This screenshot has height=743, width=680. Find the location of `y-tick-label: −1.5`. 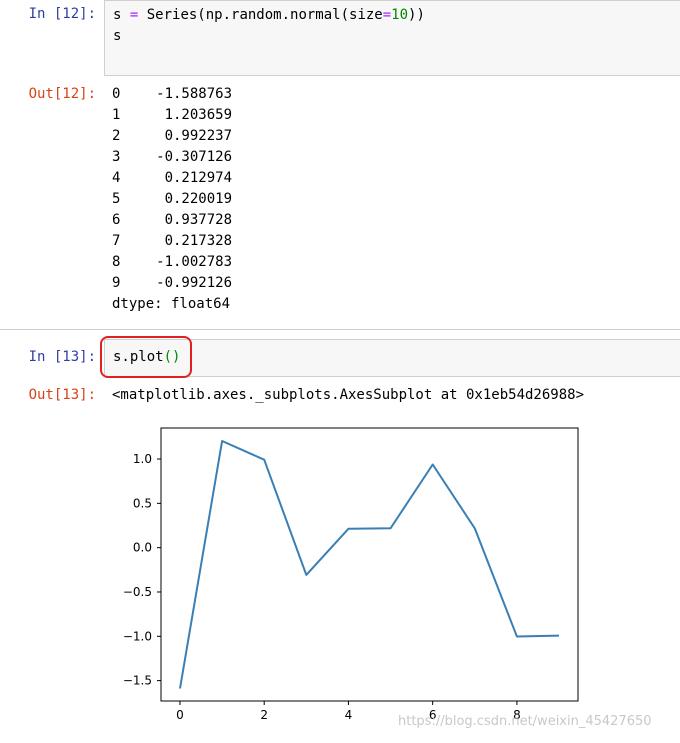

y-tick-label: −1.5 is located at coordinates (137, 681).